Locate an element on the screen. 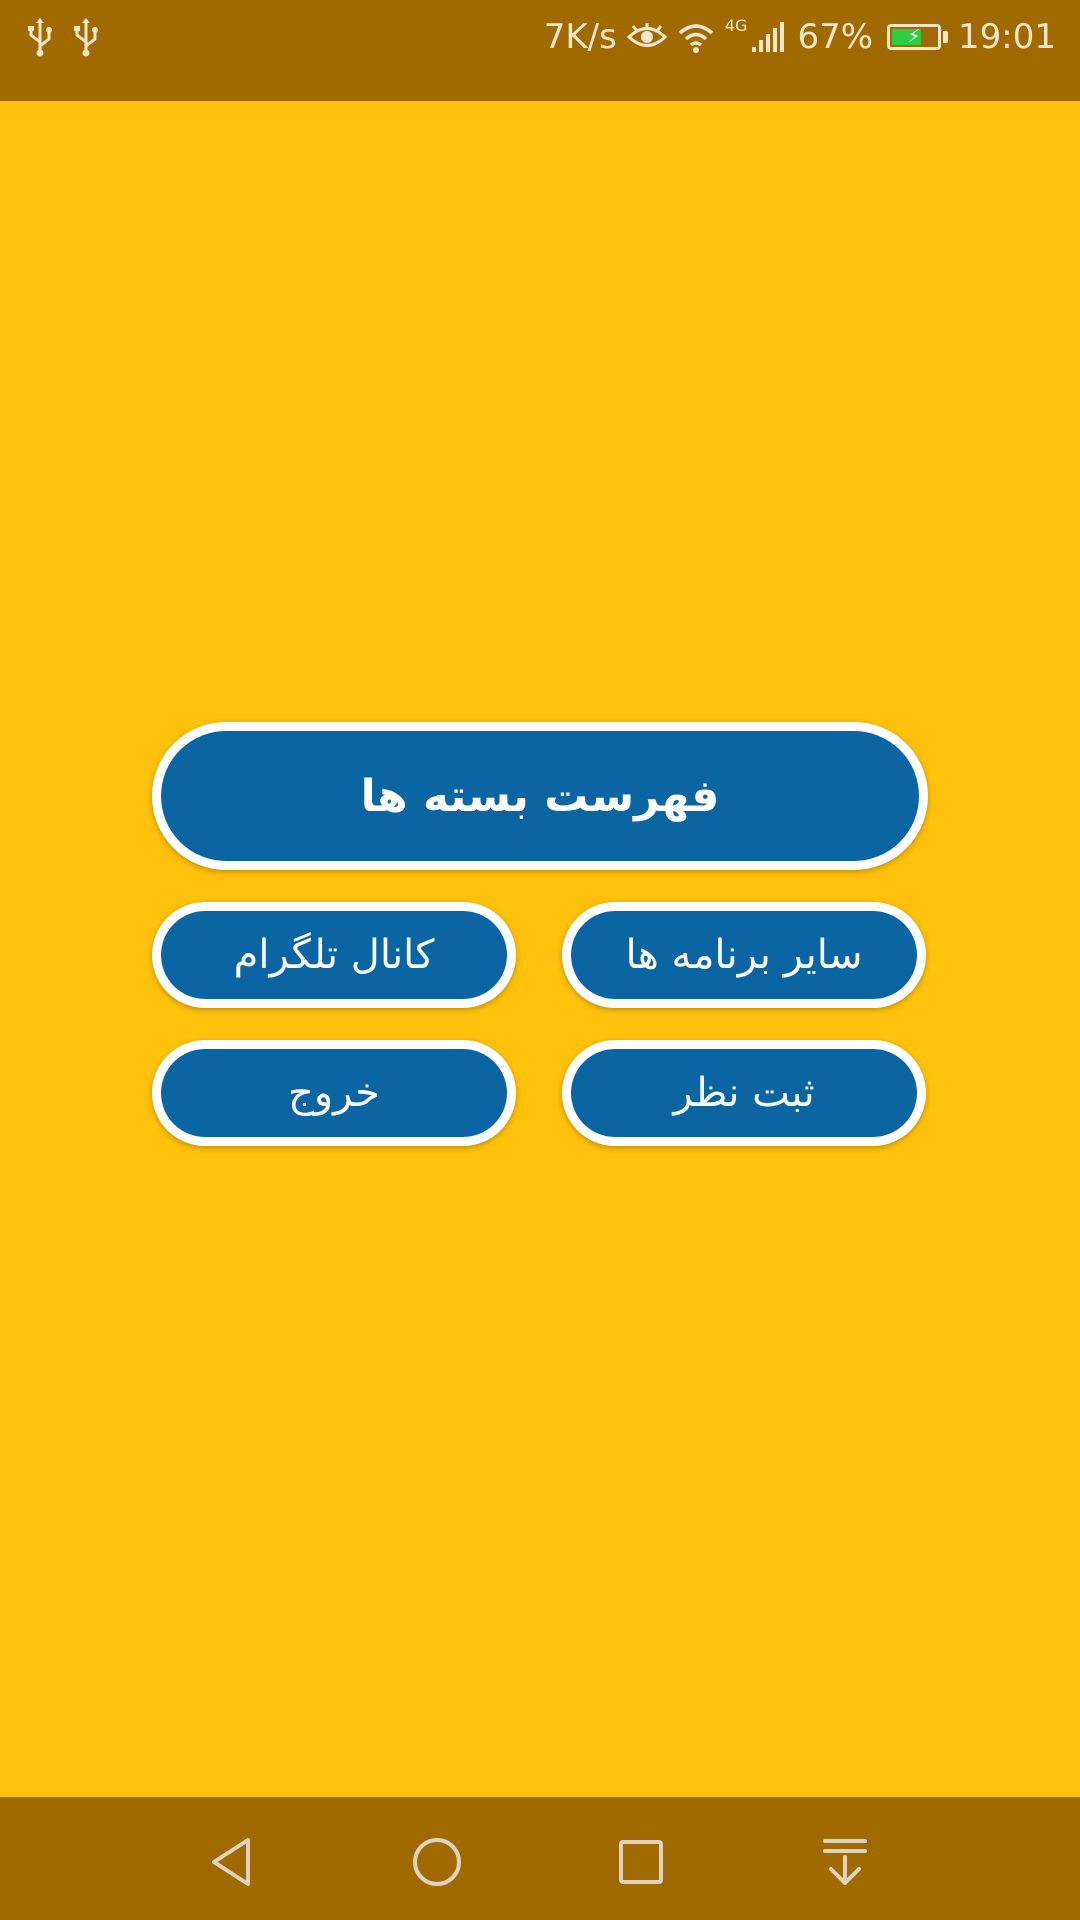  exit-label: خروج is located at coordinates (334, 1093).